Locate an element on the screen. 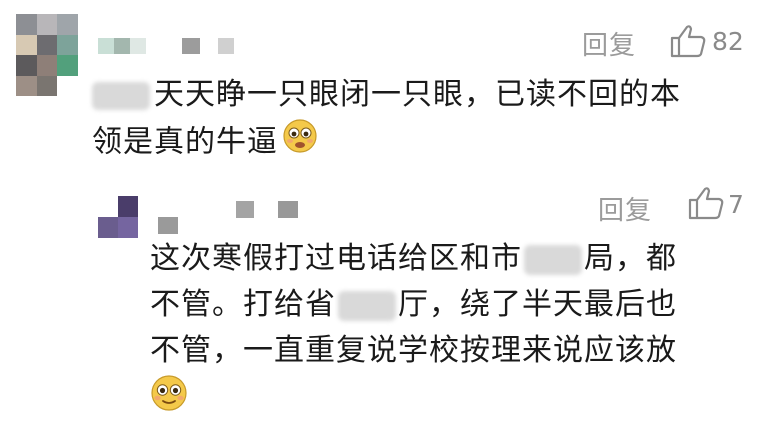 The image size is (769, 426). flushed-face-icon is located at coordinates (169, 400).